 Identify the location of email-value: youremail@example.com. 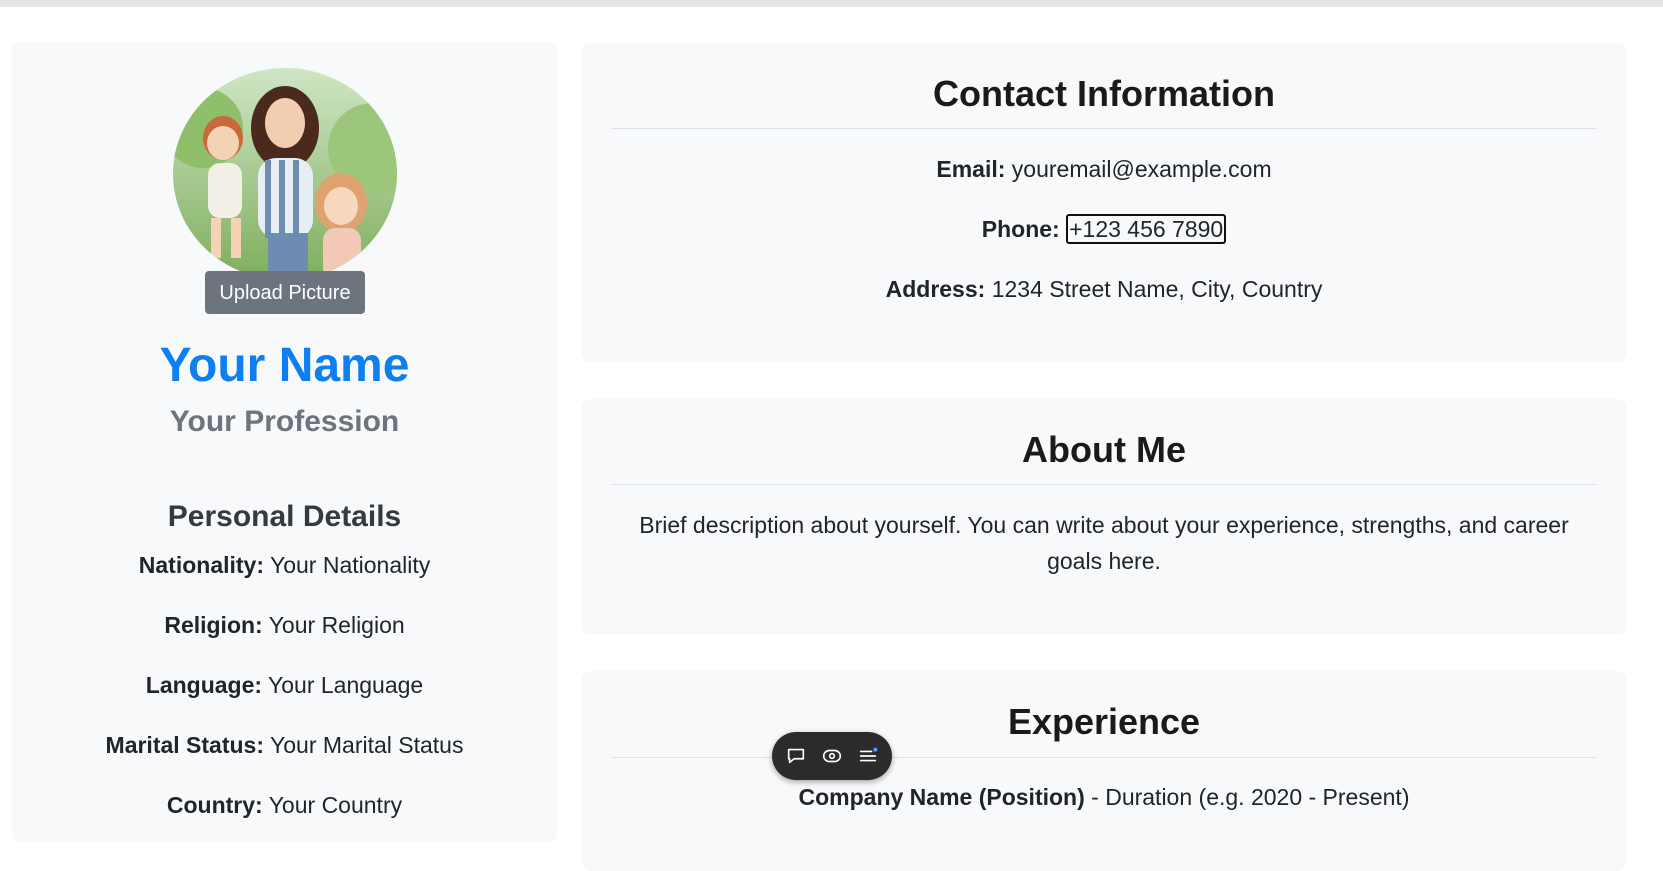
(1142, 169).